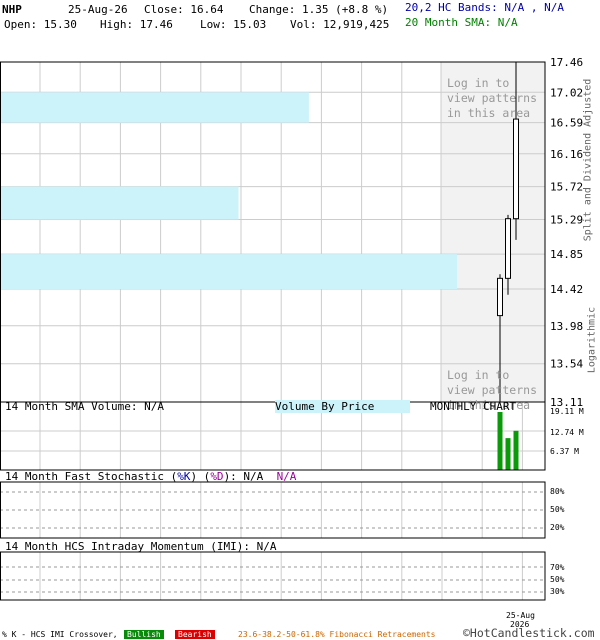  I want to click on login-line-3: in this area, so click(489, 113).